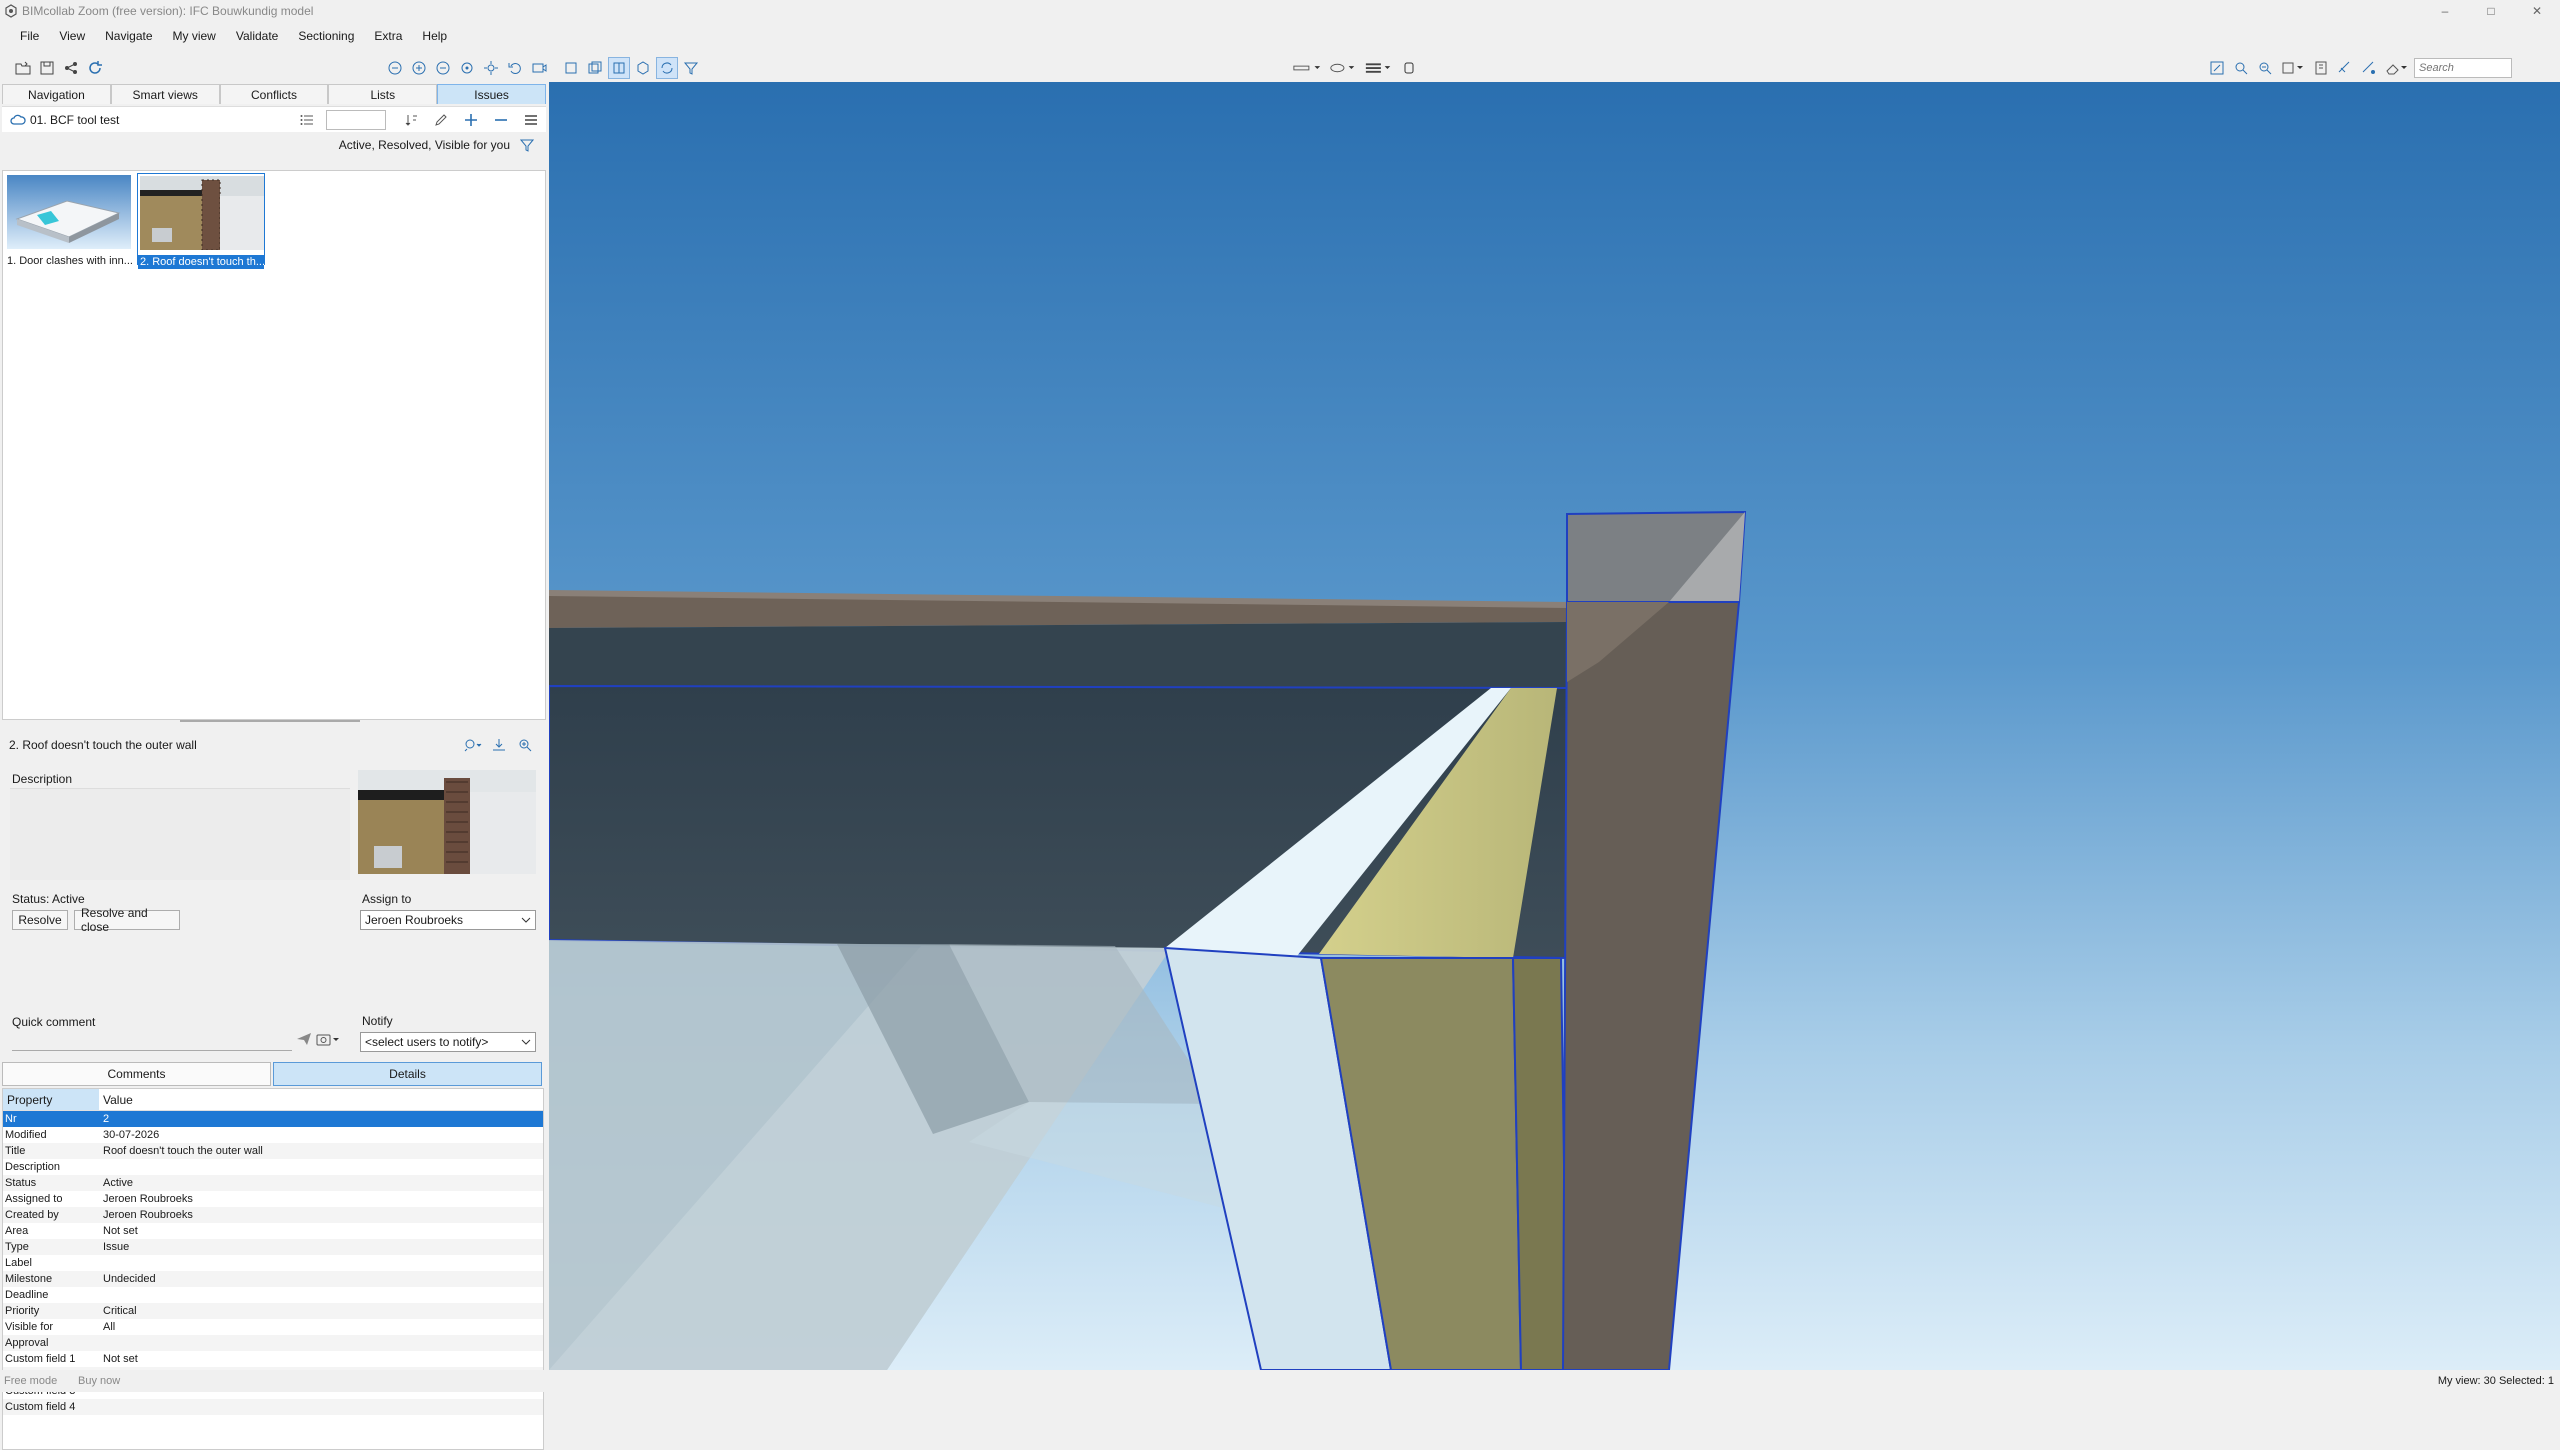 The image size is (2560, 1450). Describe the element at coordinates (501, 120) in the screenshot. I see `remove-icon` at that location.